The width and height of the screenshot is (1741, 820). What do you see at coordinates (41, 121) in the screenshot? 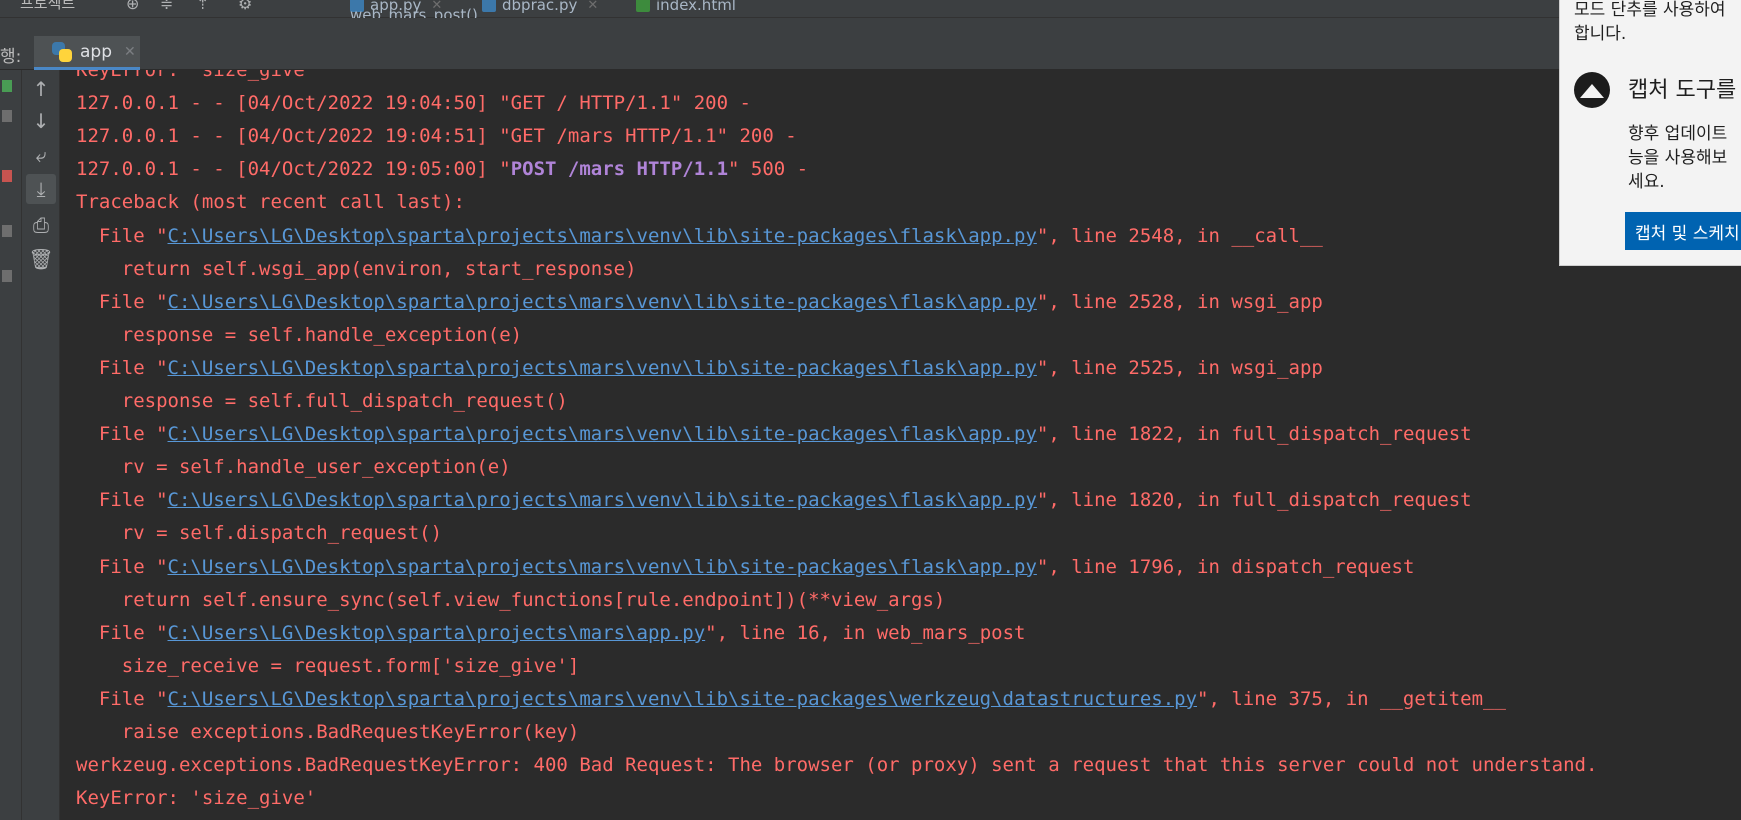
I see `arrow-down-icon: ↓` at bounding box center [41, 121].